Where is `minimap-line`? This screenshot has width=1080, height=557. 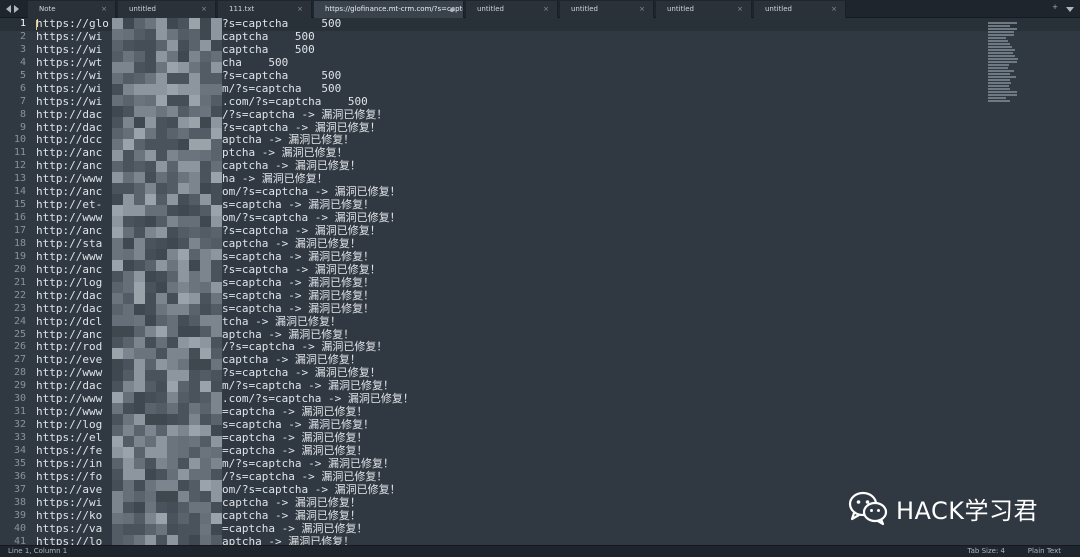
minimap-line is located at coordinates (997, 98).